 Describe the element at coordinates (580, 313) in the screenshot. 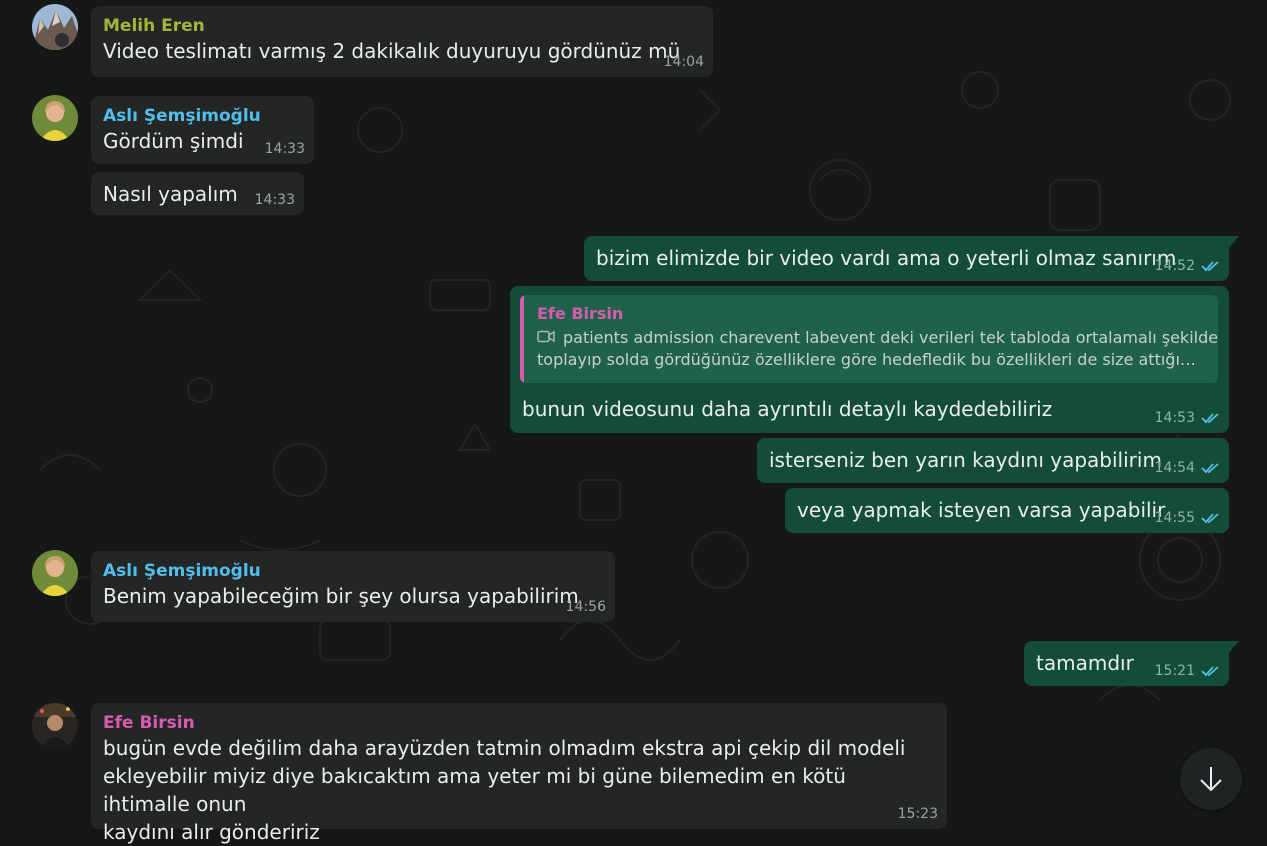

I see `quote-sender: Efe Birsin` at that location.